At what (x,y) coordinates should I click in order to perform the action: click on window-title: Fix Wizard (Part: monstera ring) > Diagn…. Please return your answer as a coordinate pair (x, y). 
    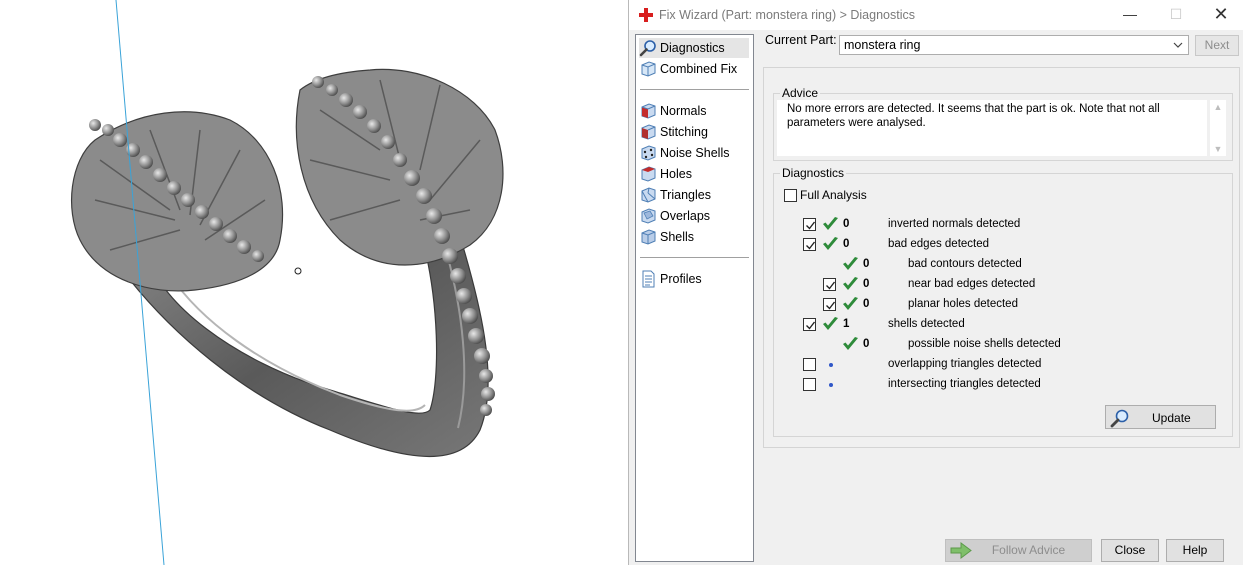
    Looking at the image, I should click on (787, 15).